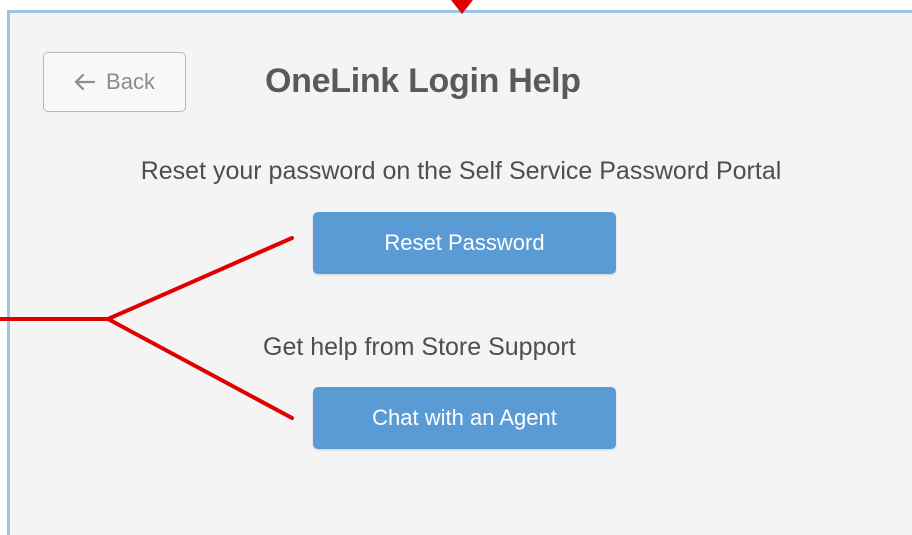 Image resolution: width=912 pixels, height=535 pixels. What do you see at coordinates (464, 418) in the screenshot?
I see `chat-with-agent-button: Chat with an Agent` at bounding box center [464, 418].